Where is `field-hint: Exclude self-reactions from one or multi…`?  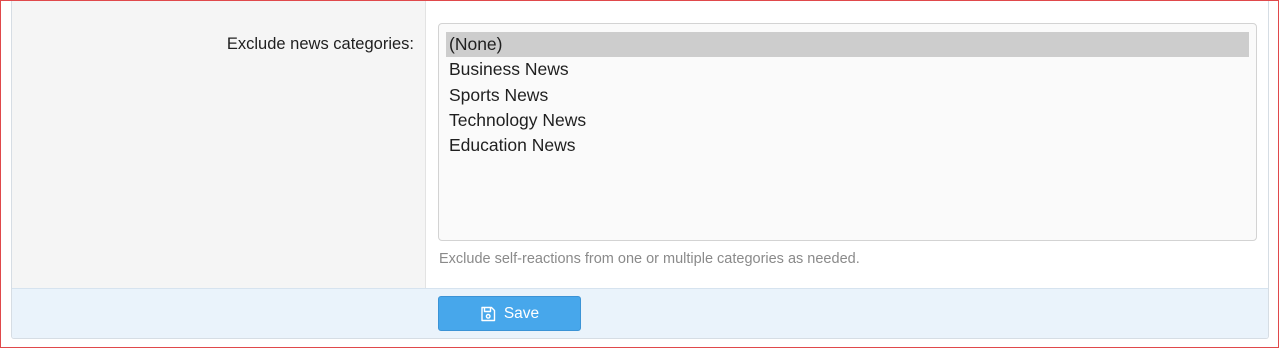
field-hint: Exclude self-reactions from one or multi… is located at coordinates (649, 259).